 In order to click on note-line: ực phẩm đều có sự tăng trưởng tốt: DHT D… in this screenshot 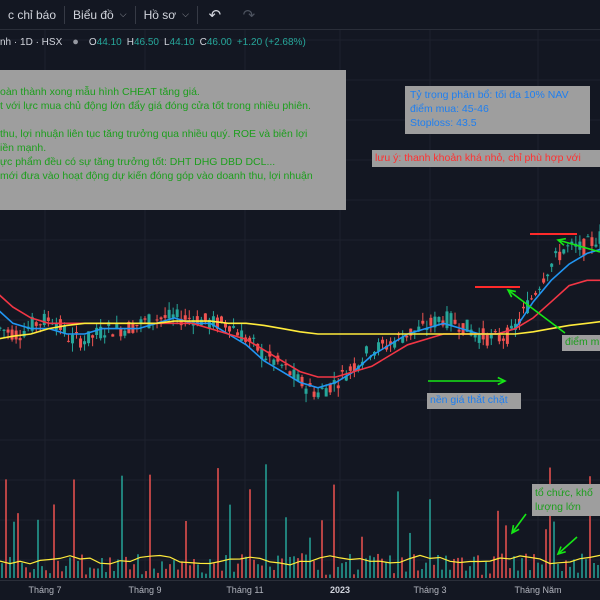, I will do `click(138, 162)`.